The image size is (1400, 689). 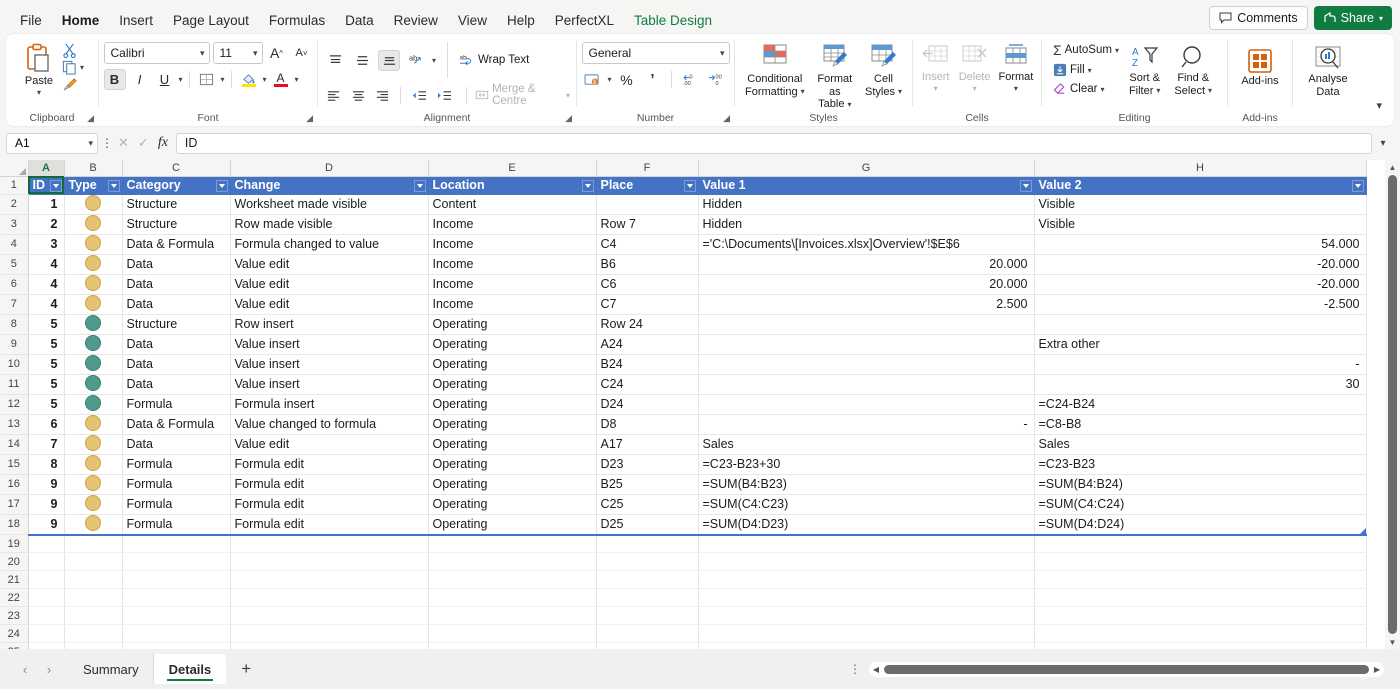 What do you see at coordinates (683, 597) in the screenshot?
I see `empty-row: 22` at bounding box center [683, 597].